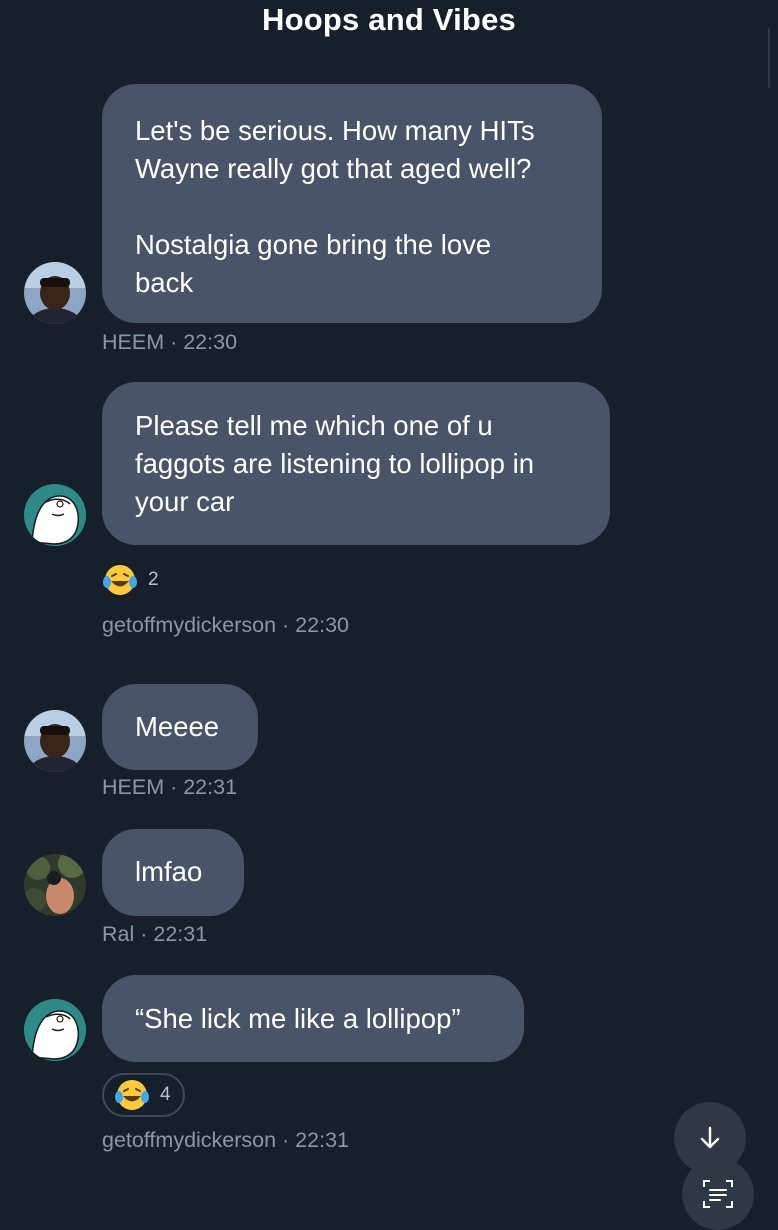 The image size is (778, 1230). Describe the element at coordinates (170, 342) in the screenshot. I see `message-meta: HEEM · 22:30` at that location.